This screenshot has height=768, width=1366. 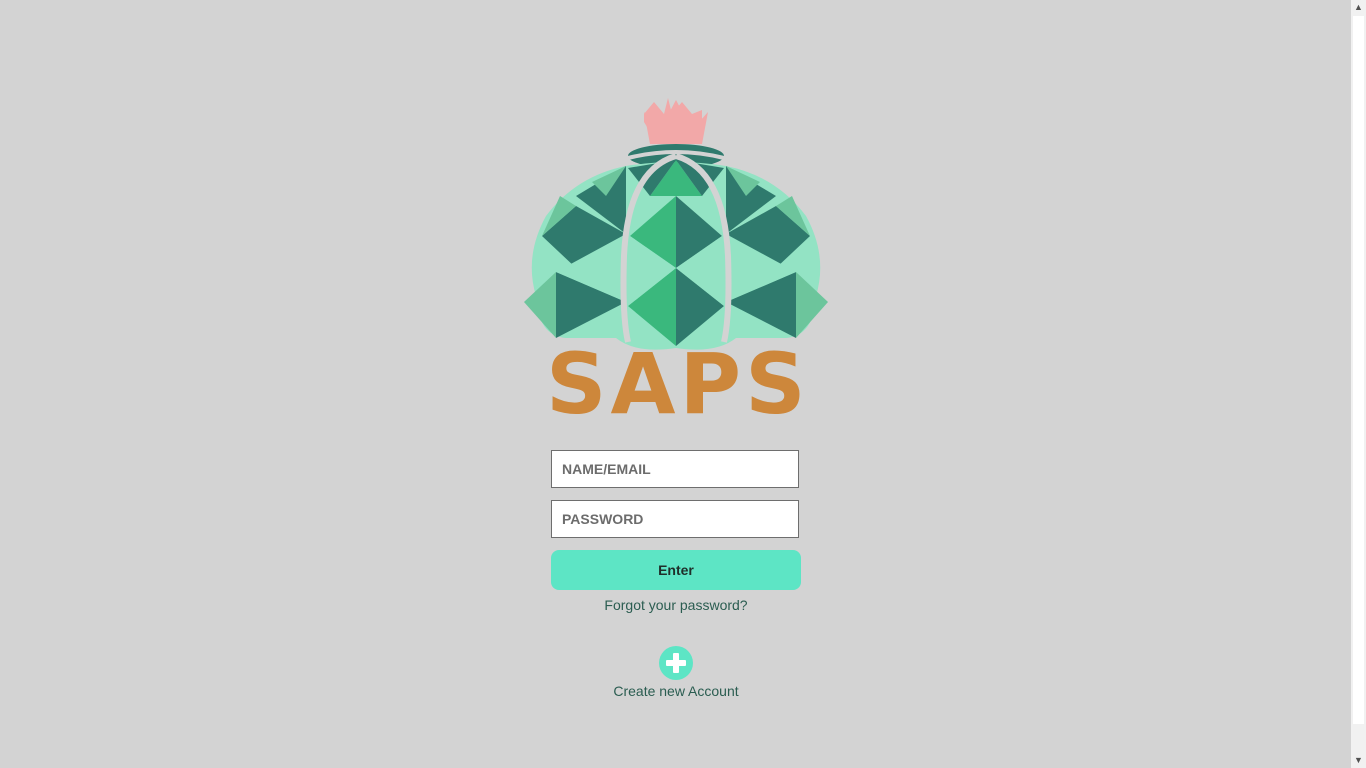 I want to click on create-account-link: Create new Account, so click(x=676, y=672).